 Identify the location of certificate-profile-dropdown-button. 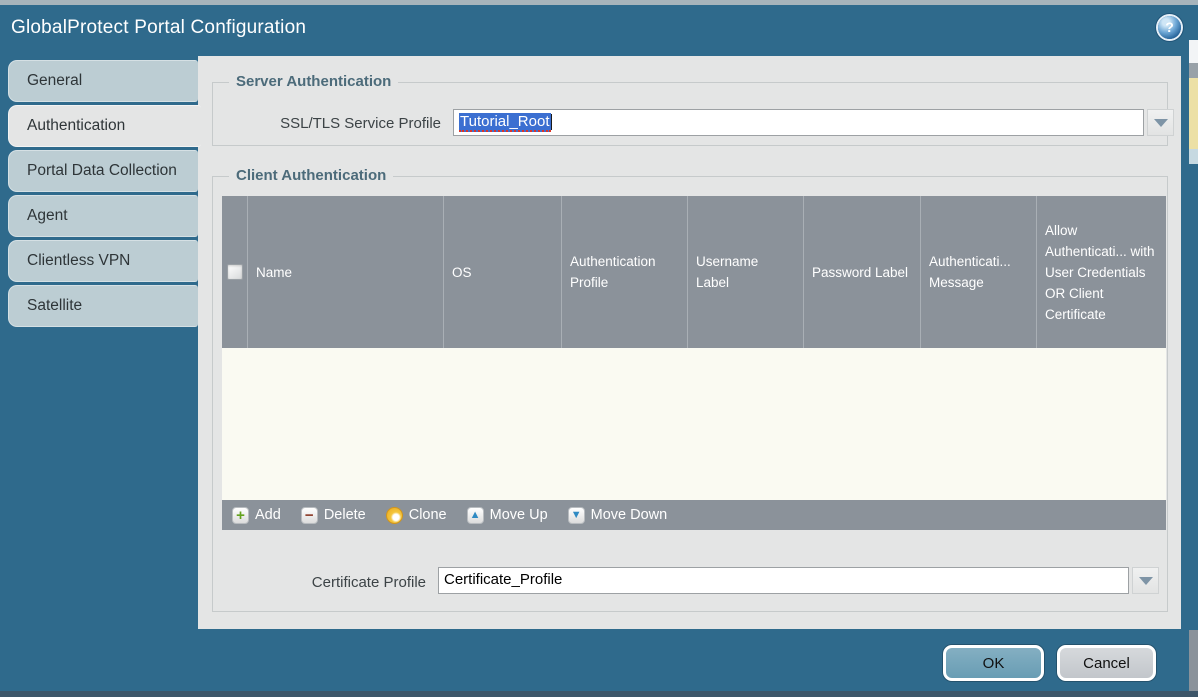
(1145, 580).